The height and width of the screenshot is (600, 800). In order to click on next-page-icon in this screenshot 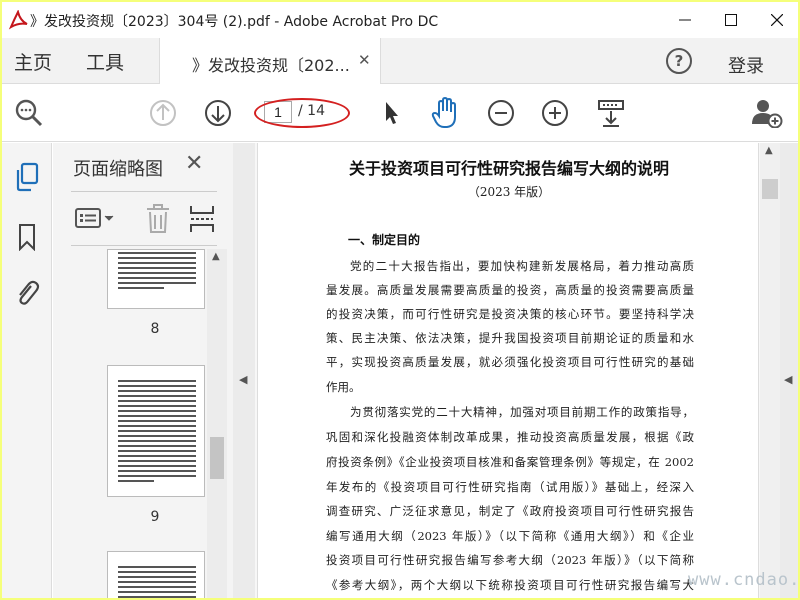, I will do `click(218, 113)`.